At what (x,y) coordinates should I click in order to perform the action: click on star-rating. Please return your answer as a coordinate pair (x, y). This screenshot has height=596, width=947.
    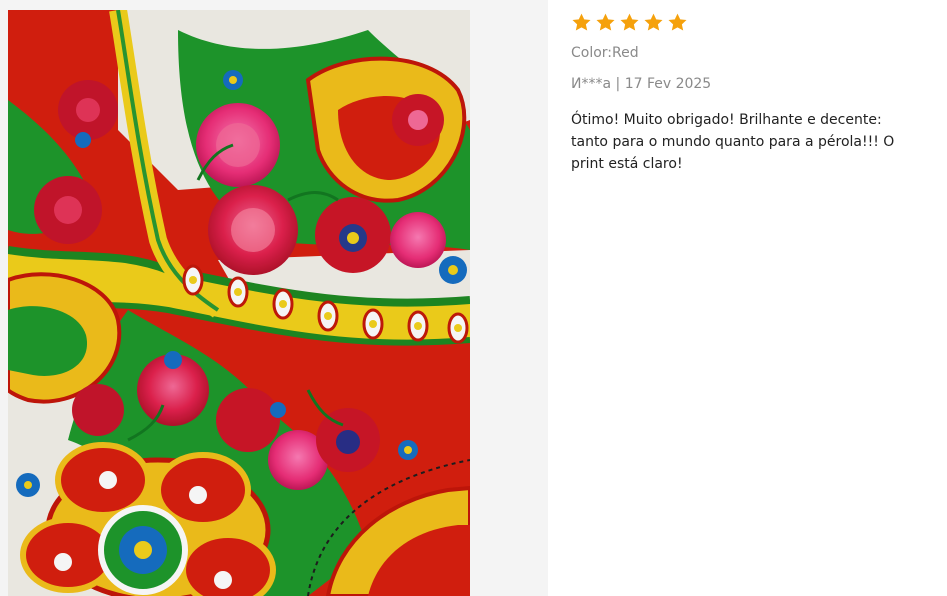
    Looking at the image, I should click on (746, 22).